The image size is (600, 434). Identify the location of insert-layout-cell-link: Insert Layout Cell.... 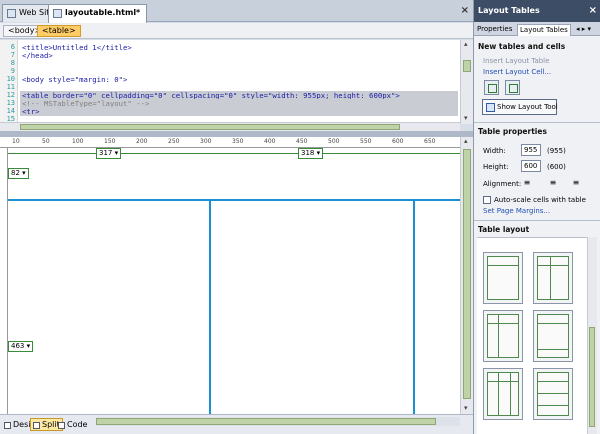
(517, 72).